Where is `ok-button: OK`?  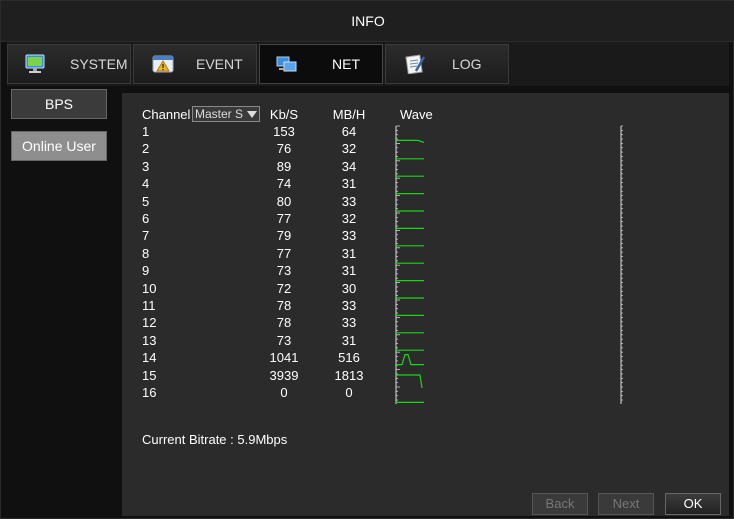
ok-button: OK is located at coordinates (693, 504).